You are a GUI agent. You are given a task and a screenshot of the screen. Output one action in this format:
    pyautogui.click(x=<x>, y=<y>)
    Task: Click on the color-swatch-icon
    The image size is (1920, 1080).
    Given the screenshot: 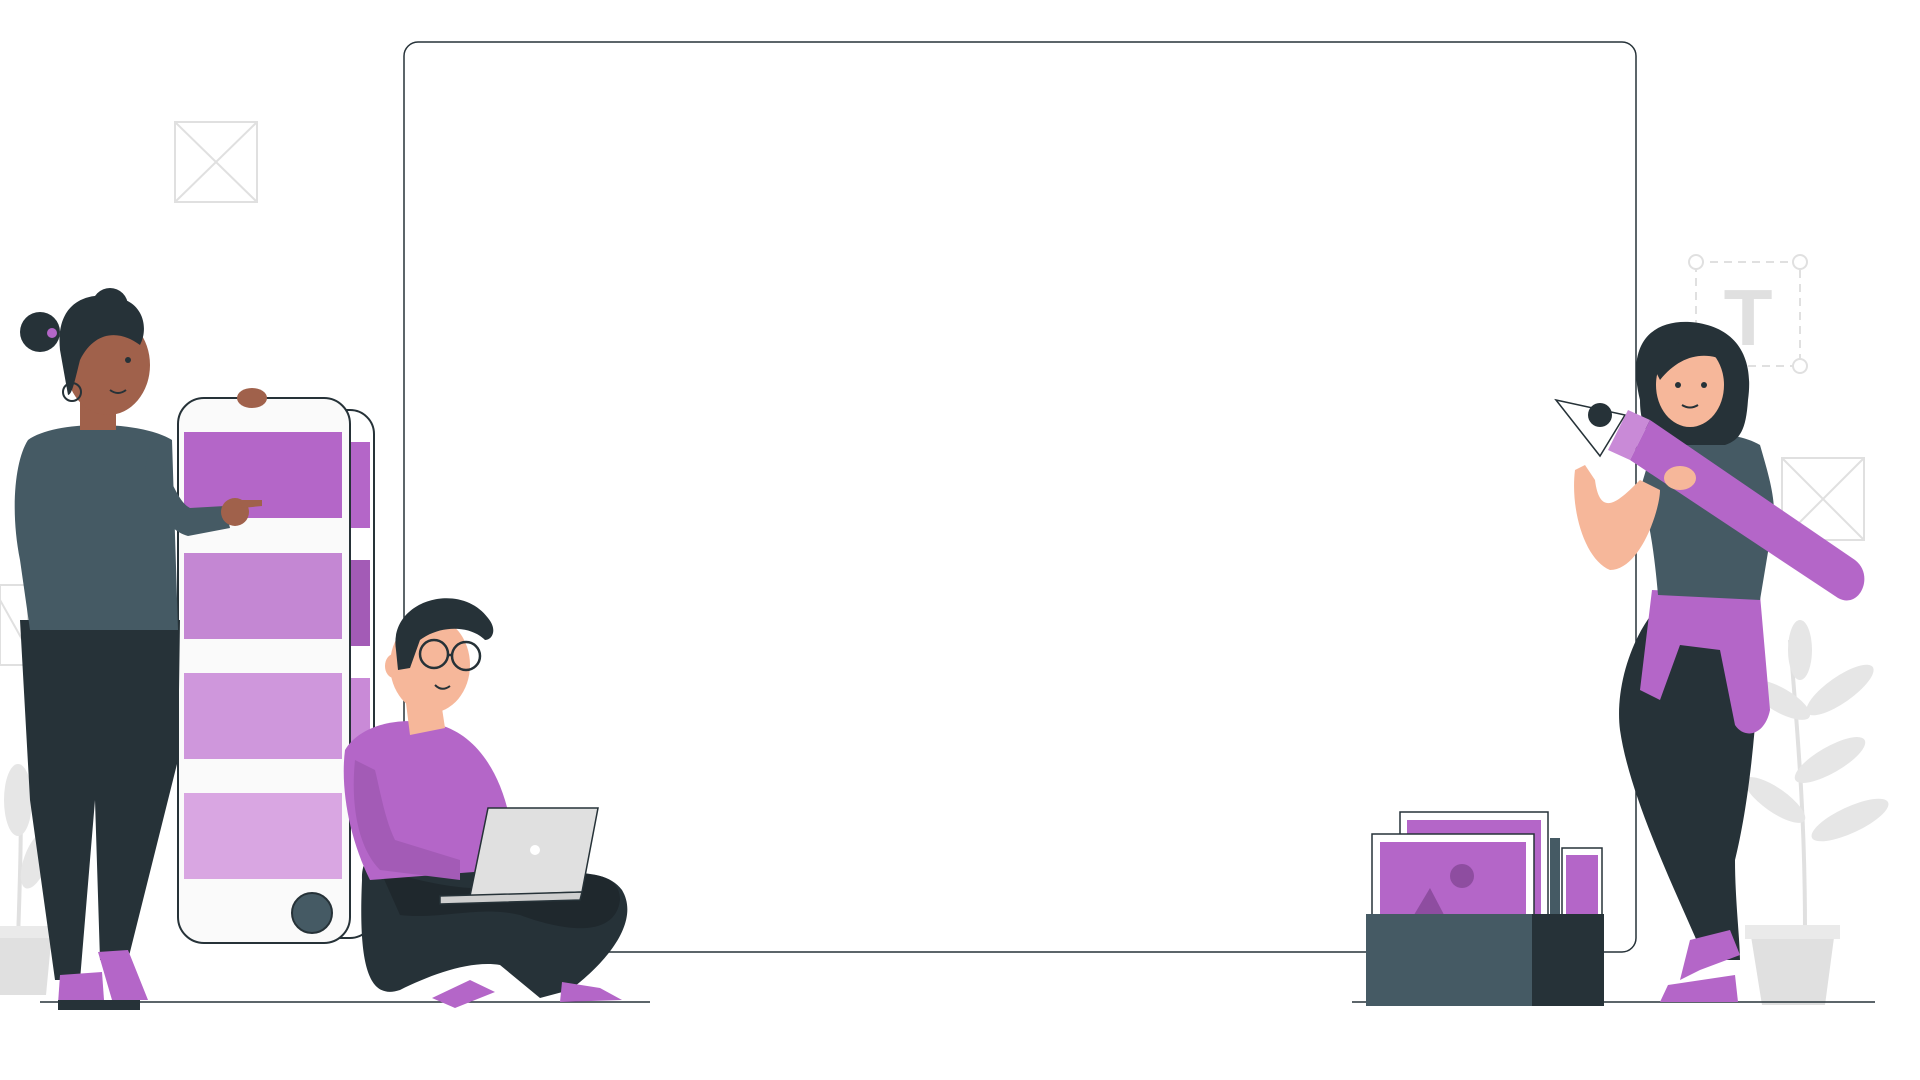 What is the action you would take?
    pyautogui.click(x=276, y=670)
    